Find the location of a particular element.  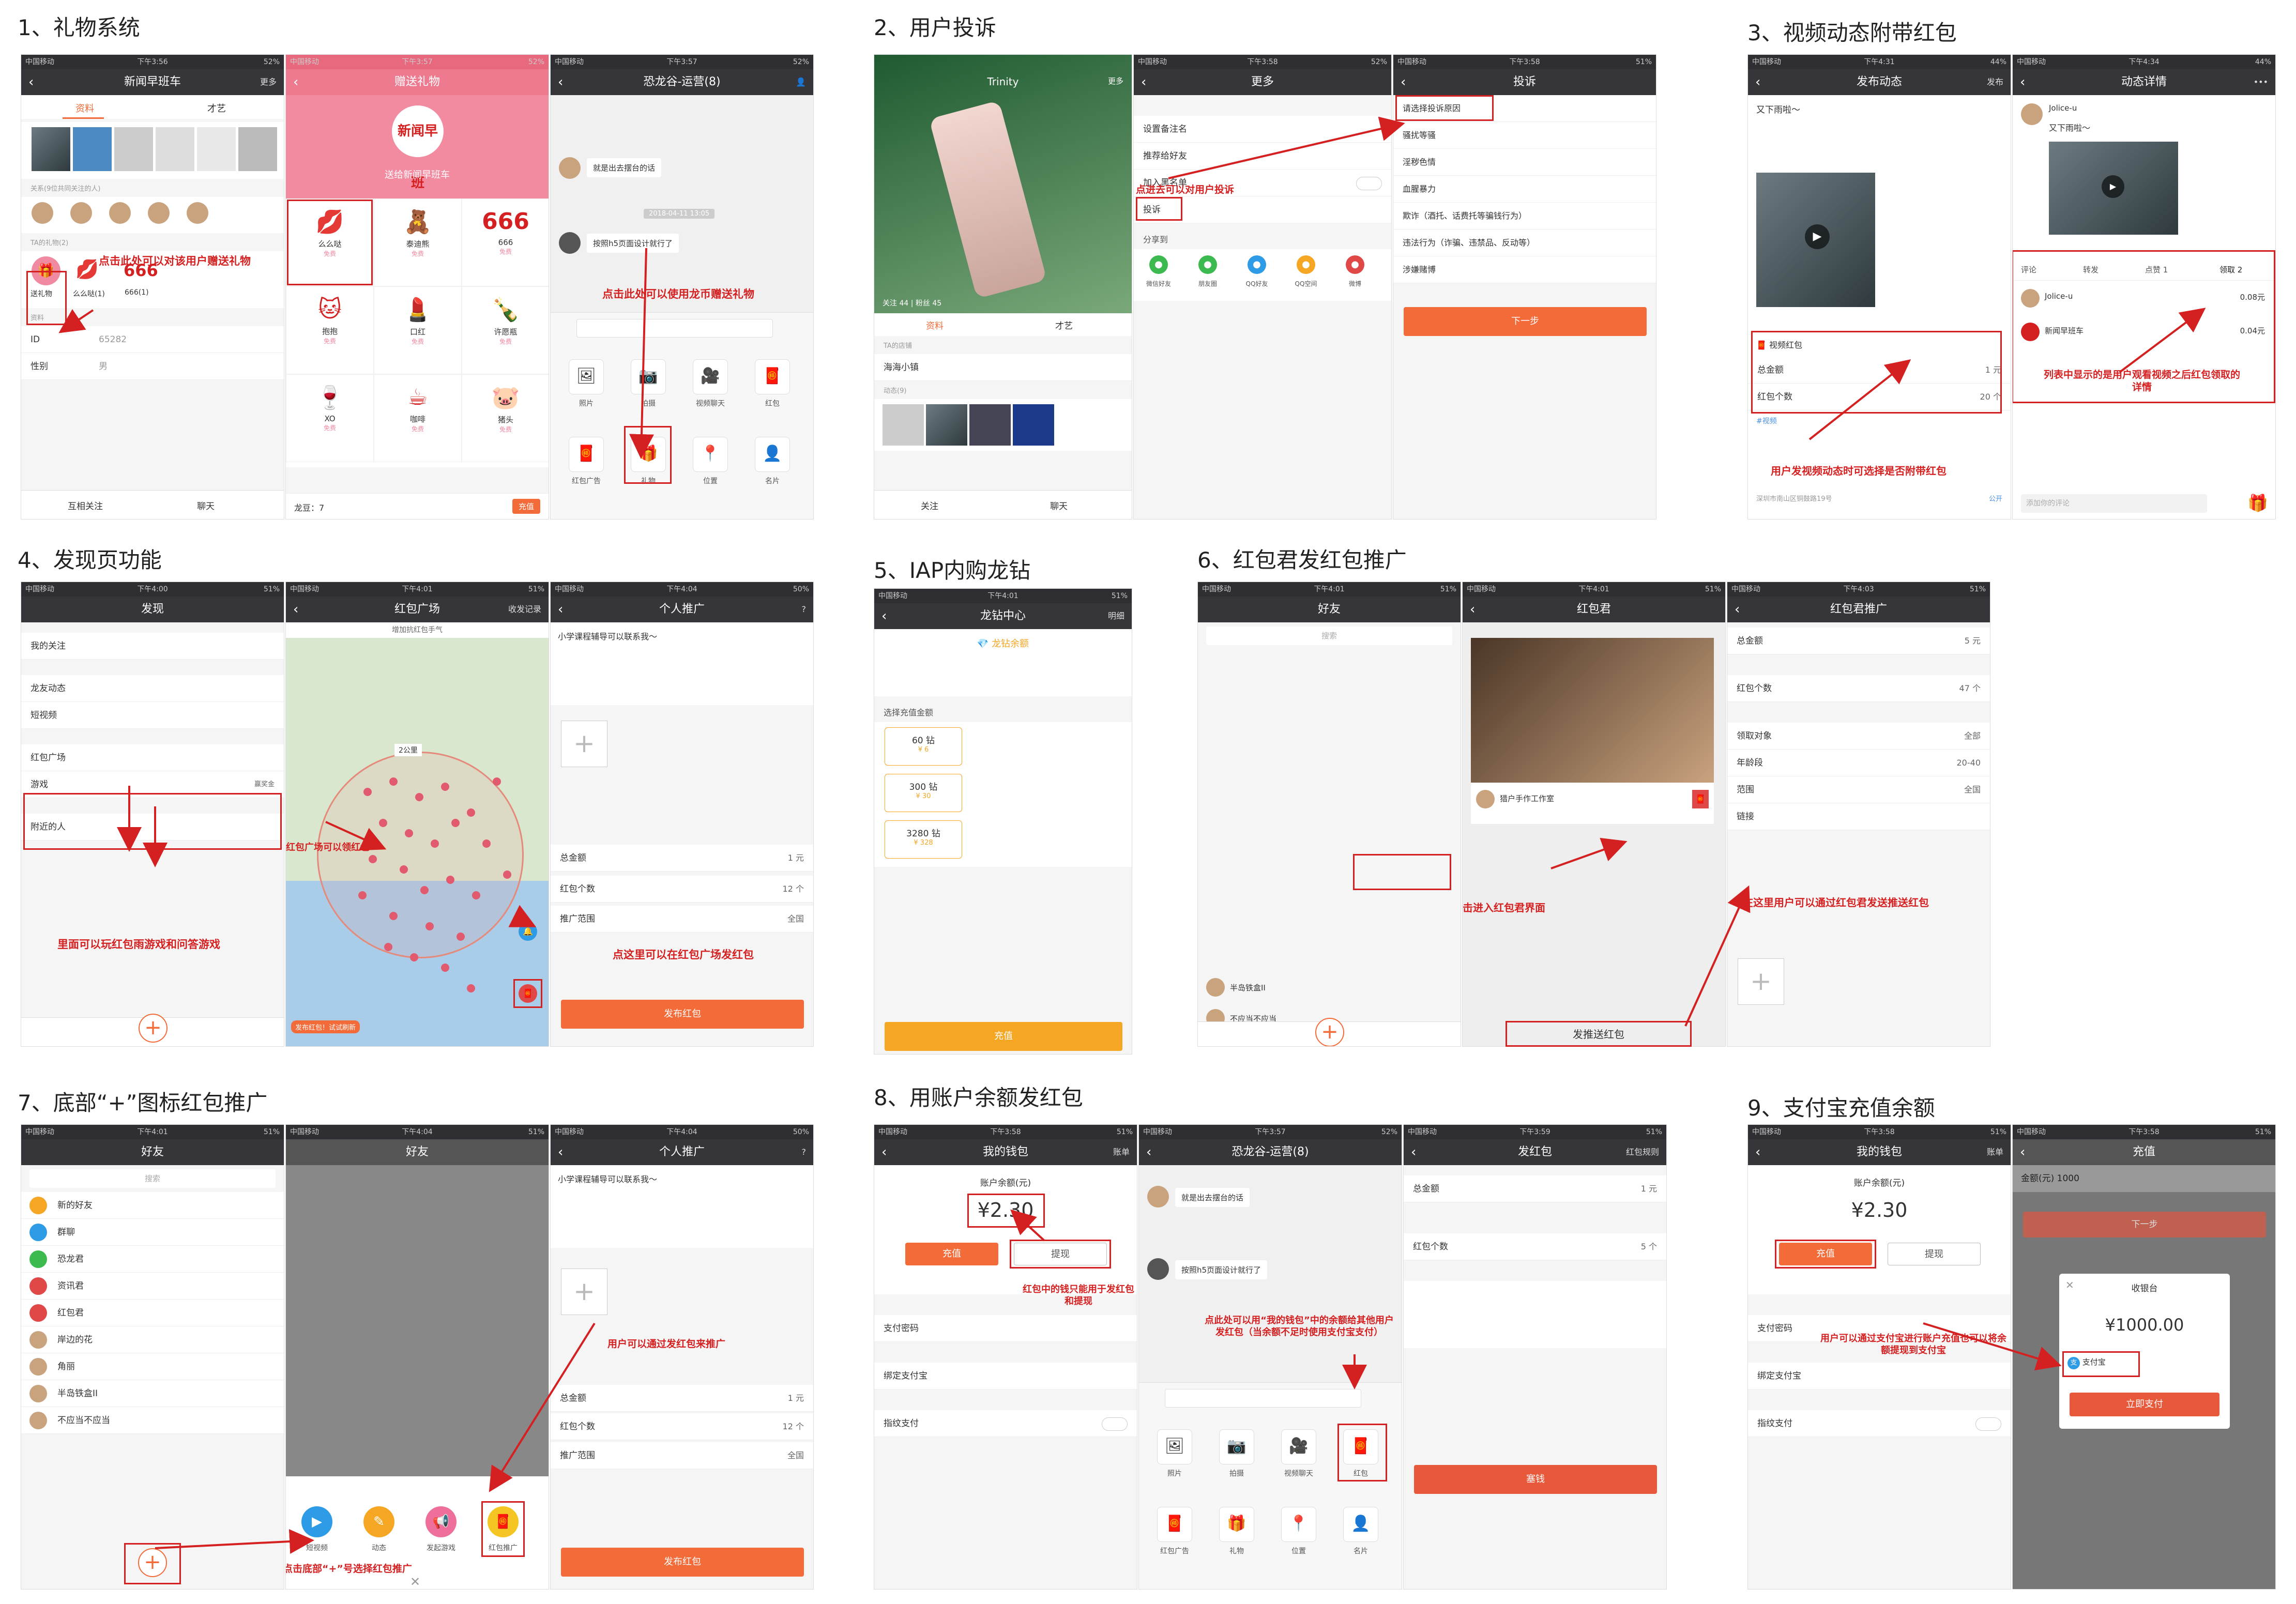

row-redpacket-square: 红包广场 is located at coordinates (152, 758).